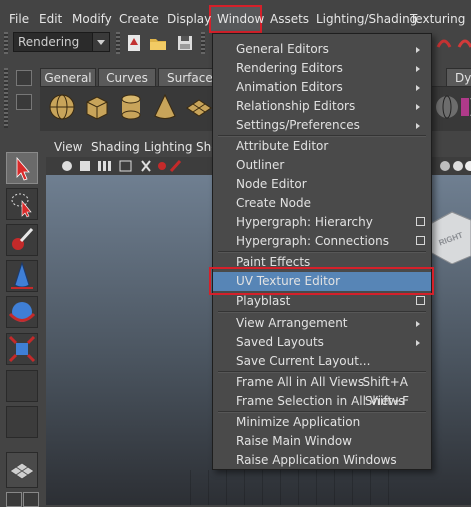 This screenshot has height=507, width=471. I want to click on rotate-sphere-icon, so click(22, 312).